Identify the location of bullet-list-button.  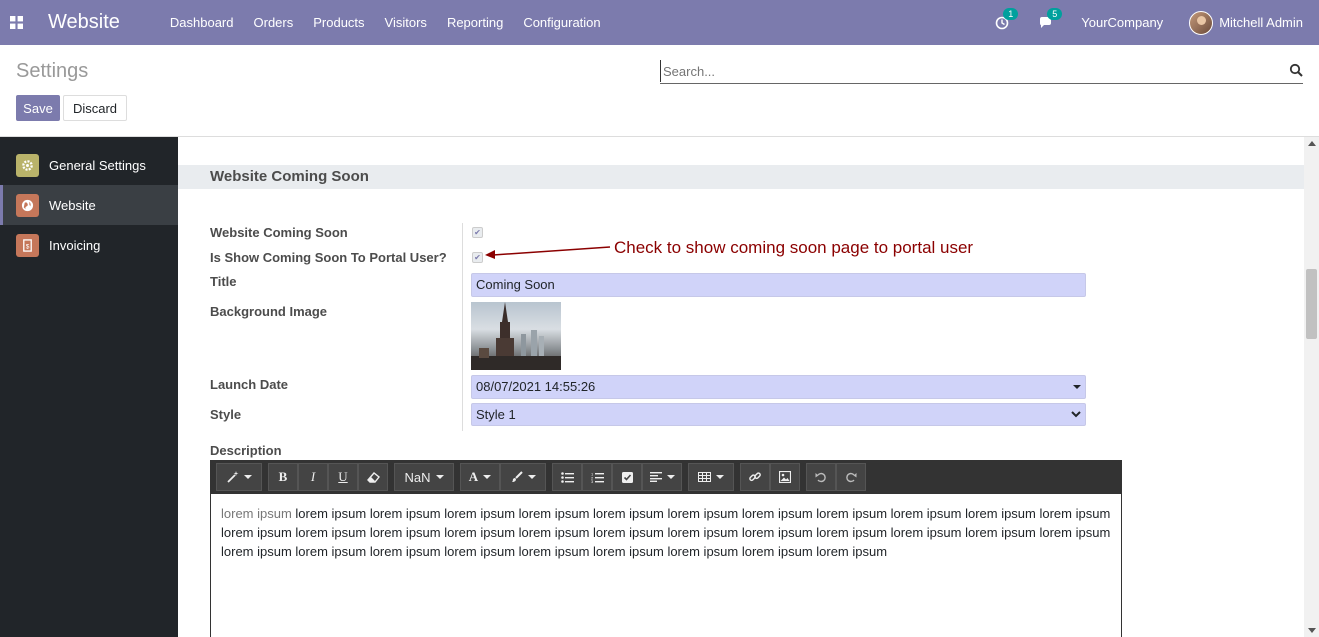
(567, 477).